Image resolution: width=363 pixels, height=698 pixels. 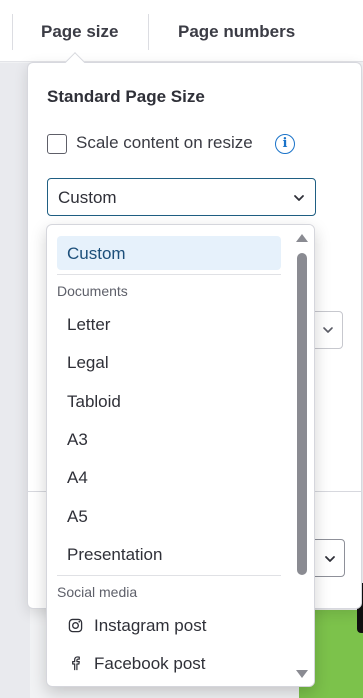 What do you see at coordinates (172, 362) in the screenshot?
I see `option-legal: Legal` at bounding box center [172, 362].